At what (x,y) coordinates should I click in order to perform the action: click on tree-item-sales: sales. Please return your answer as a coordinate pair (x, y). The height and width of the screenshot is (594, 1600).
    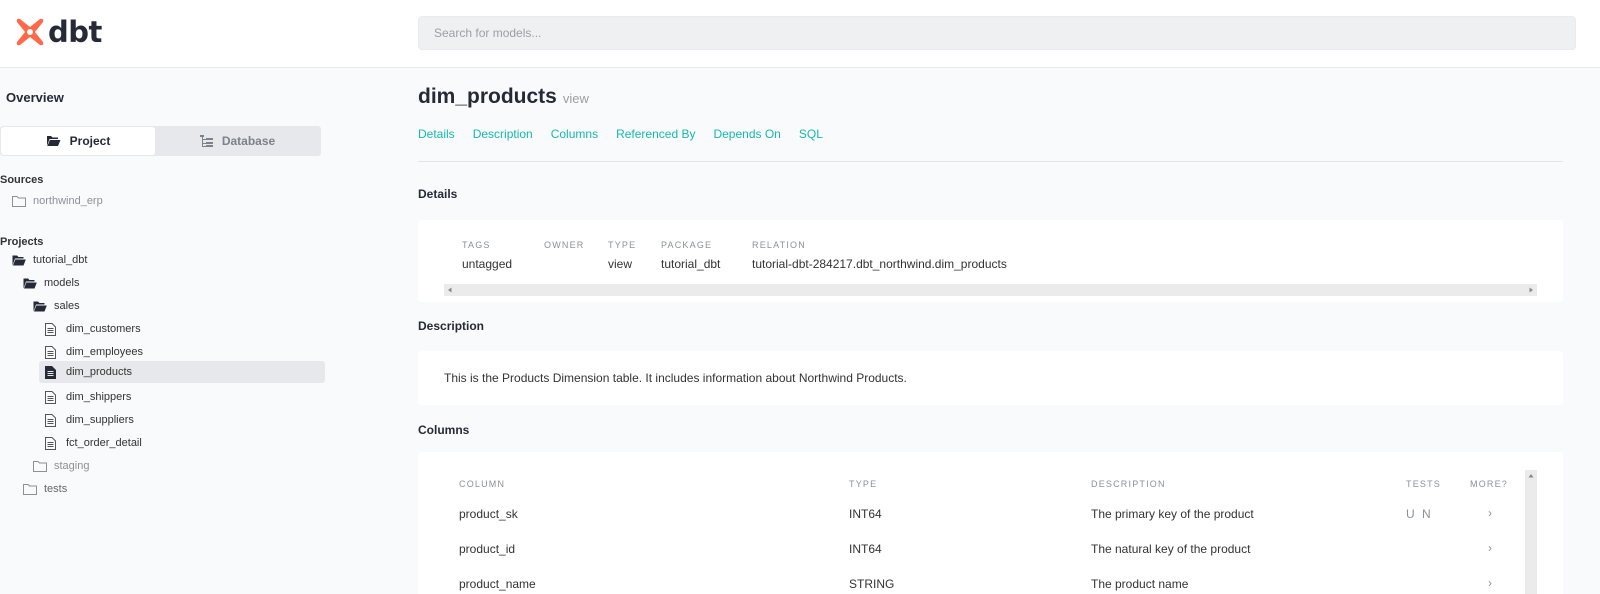
    Looking at the image, I should click on (56, 306).